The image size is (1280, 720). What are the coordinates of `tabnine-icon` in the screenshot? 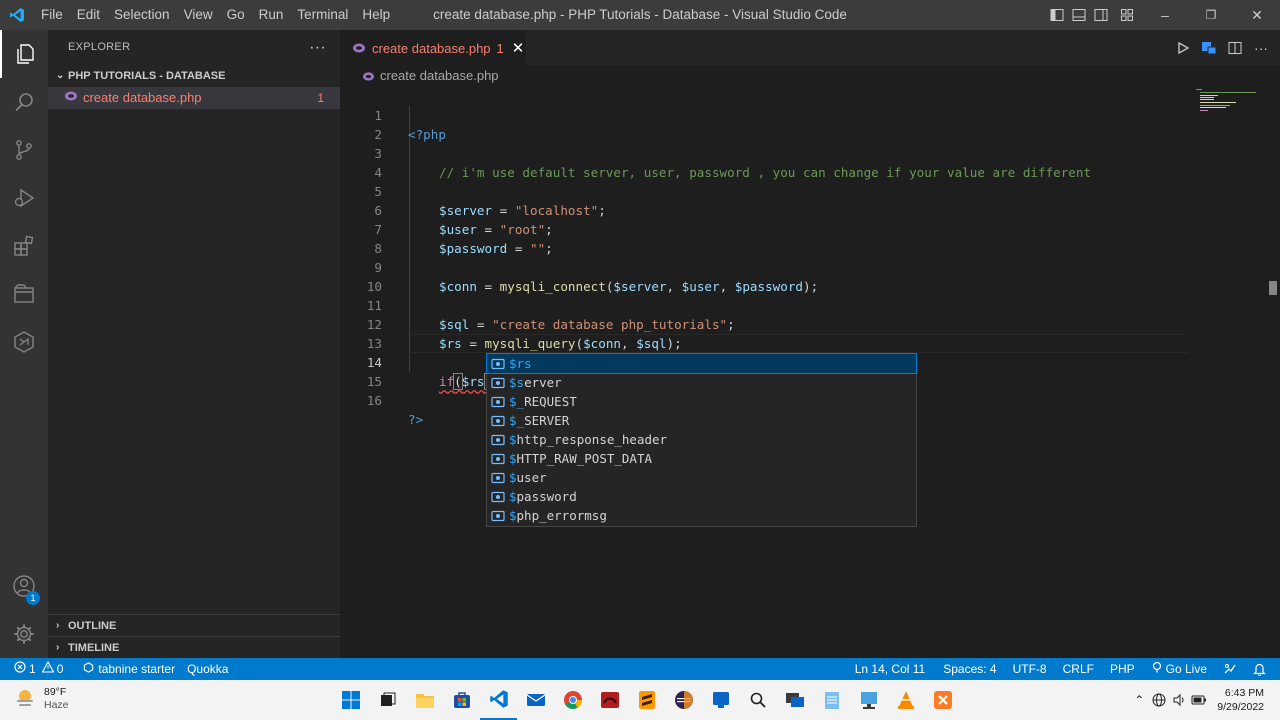 It's located at (24, 342).